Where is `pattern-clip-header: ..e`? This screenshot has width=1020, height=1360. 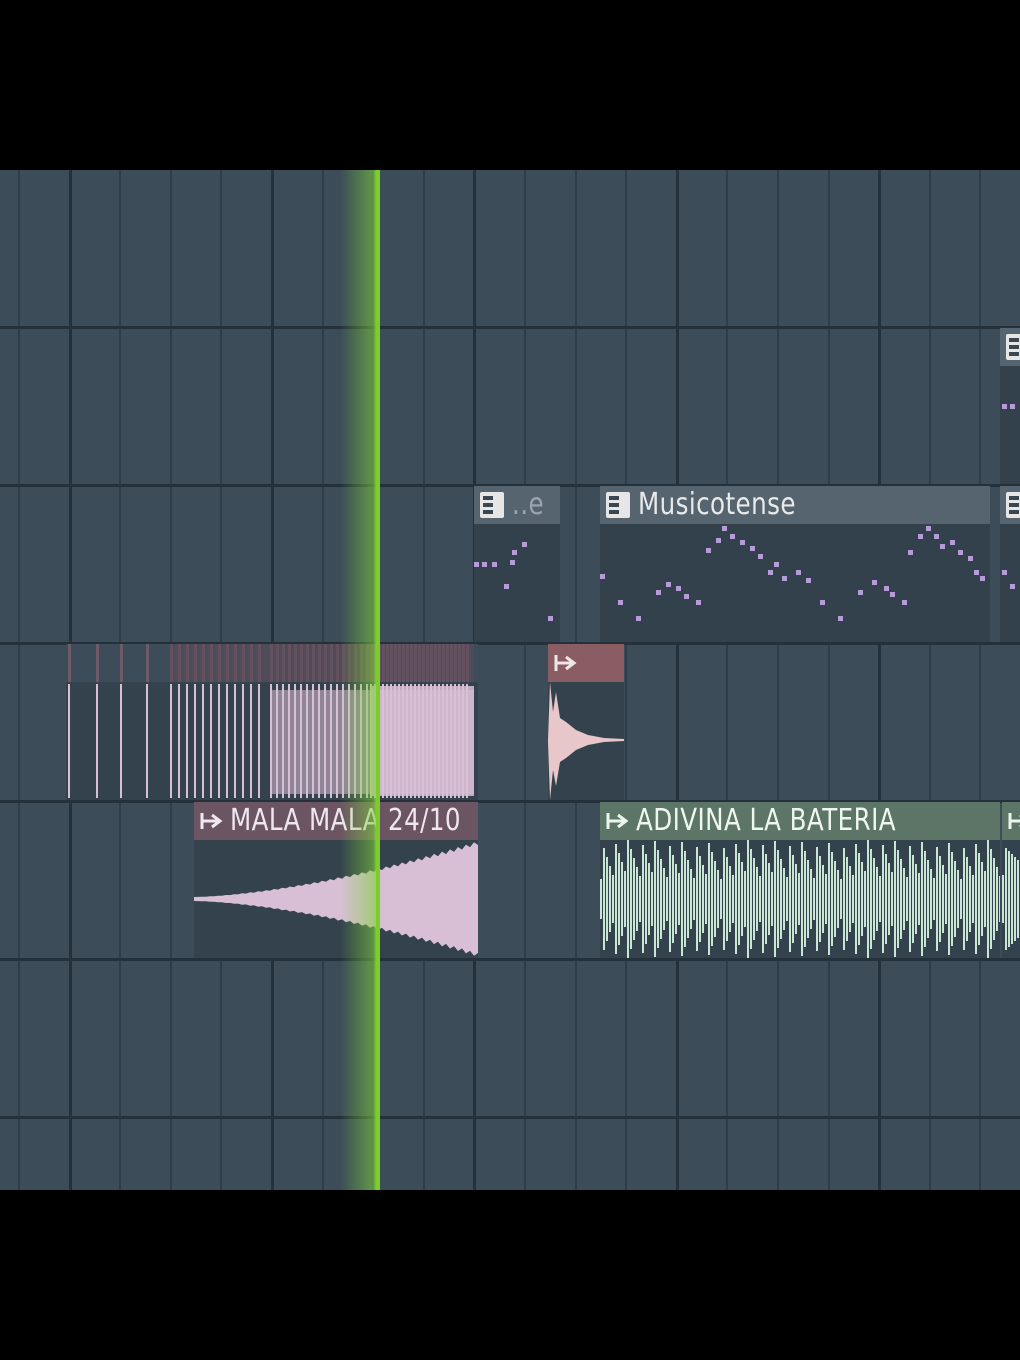
pattern-clip-header: ..e is located at coordinates (517, 505).